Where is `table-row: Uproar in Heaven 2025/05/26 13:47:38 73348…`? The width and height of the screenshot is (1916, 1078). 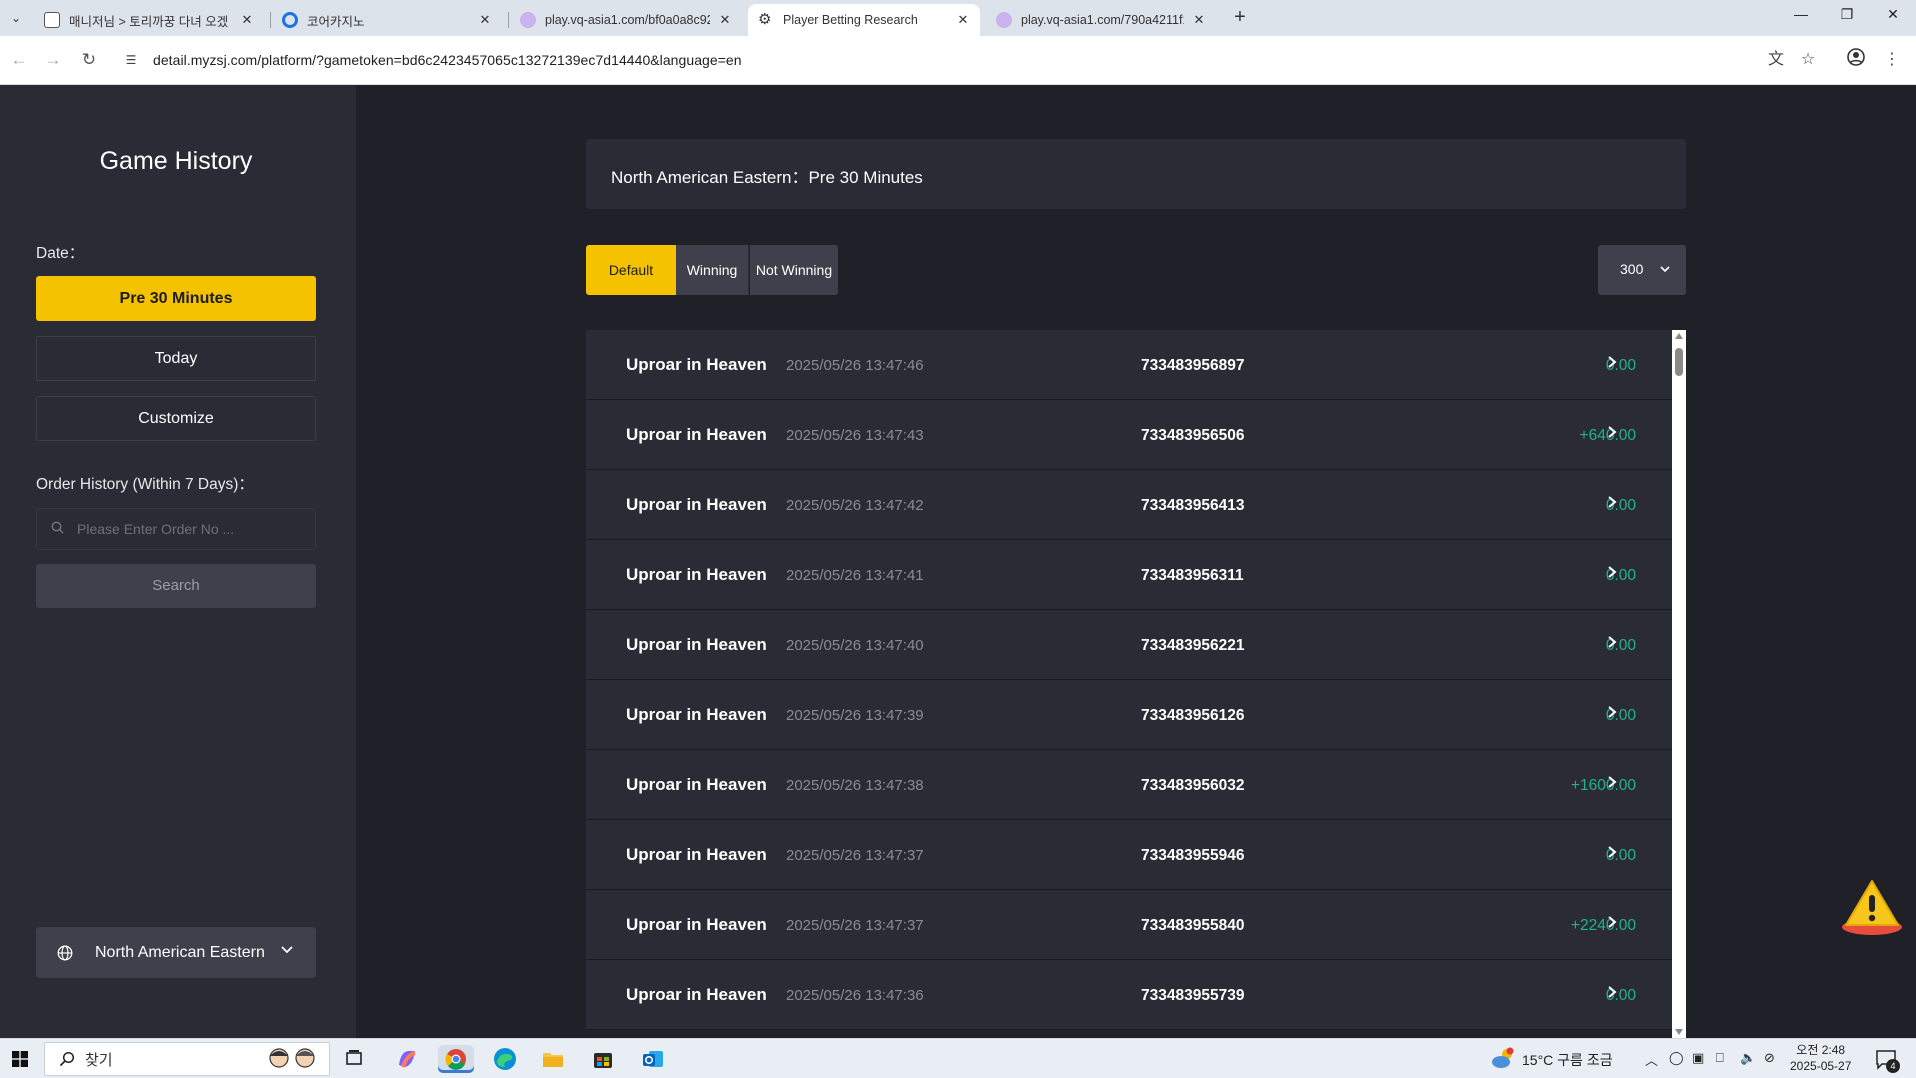 table-row: Uproar in Heaven 2025/05/26 13:47:38 73348… is located at coordinates (1129, 785).